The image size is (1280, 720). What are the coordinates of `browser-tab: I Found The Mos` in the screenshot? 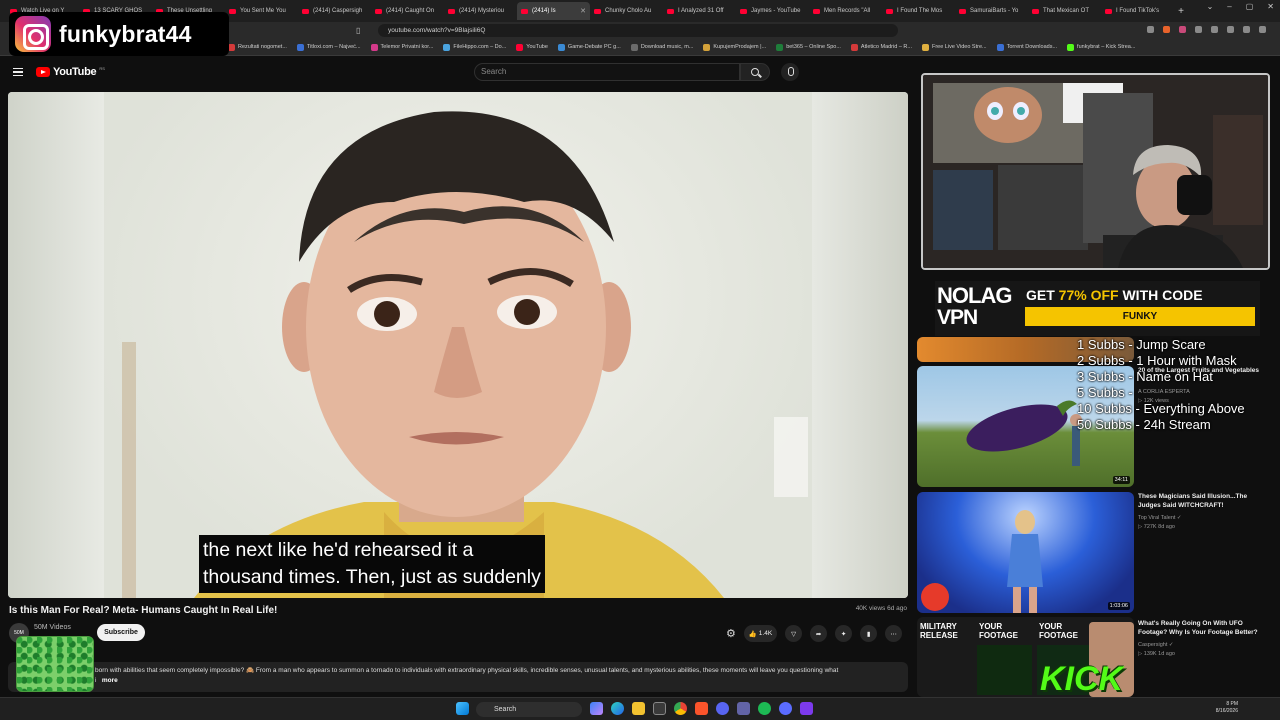 It's located at (918, 11).